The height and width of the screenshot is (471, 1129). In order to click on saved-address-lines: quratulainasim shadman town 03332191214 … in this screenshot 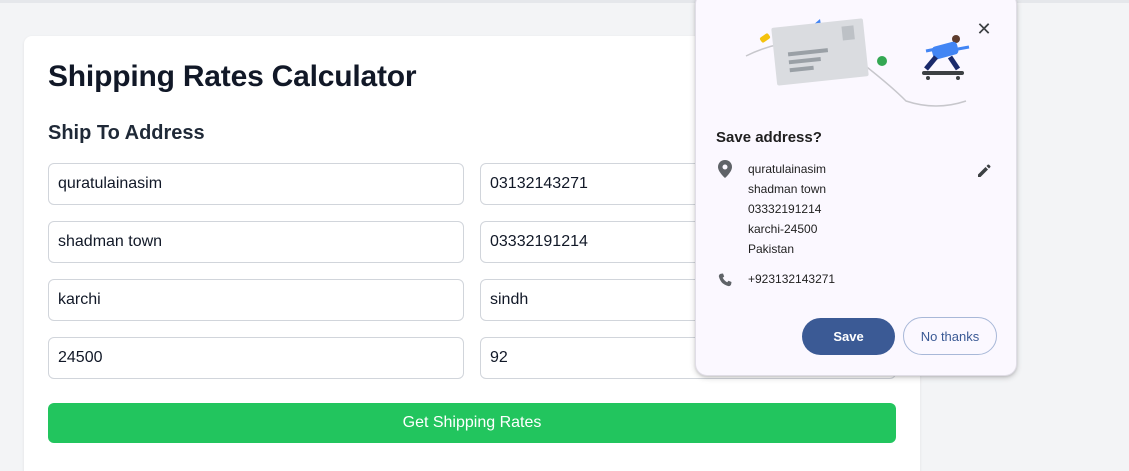, I will do `click(787, 209)`.